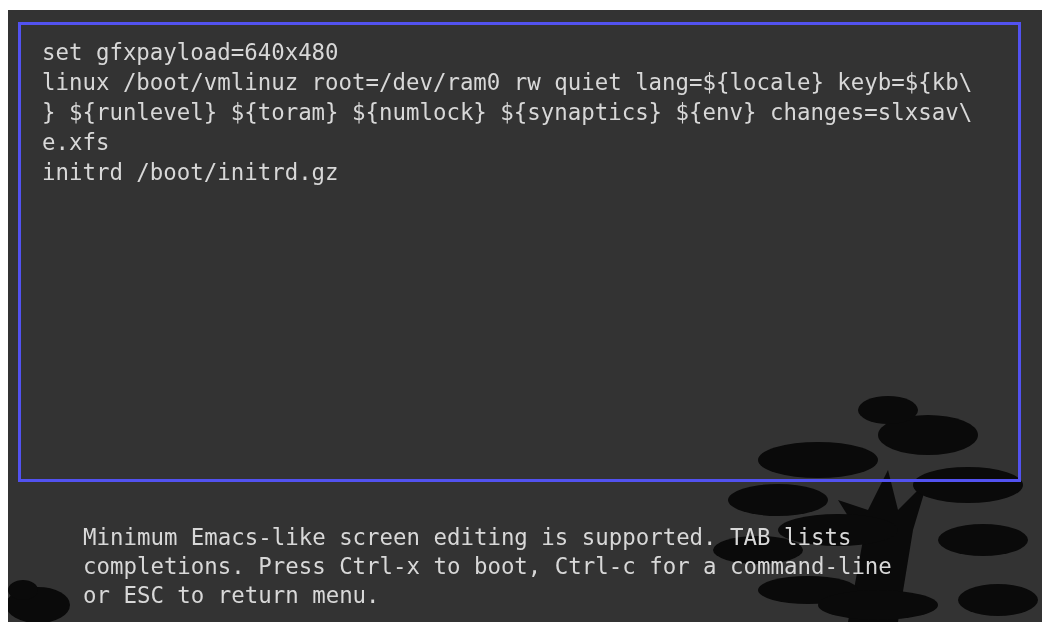  What do you see at coordinates (191, 52) in the screenshot?
I see `code-line: set gfxpayload=640x480` at bounding box center [191, 52].